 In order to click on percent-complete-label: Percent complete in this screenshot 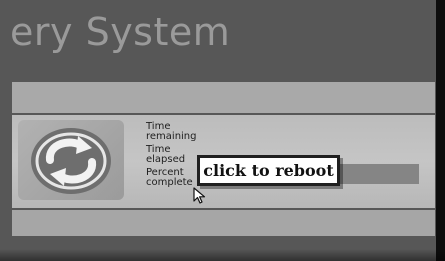, I will do `click(169, 177)`.